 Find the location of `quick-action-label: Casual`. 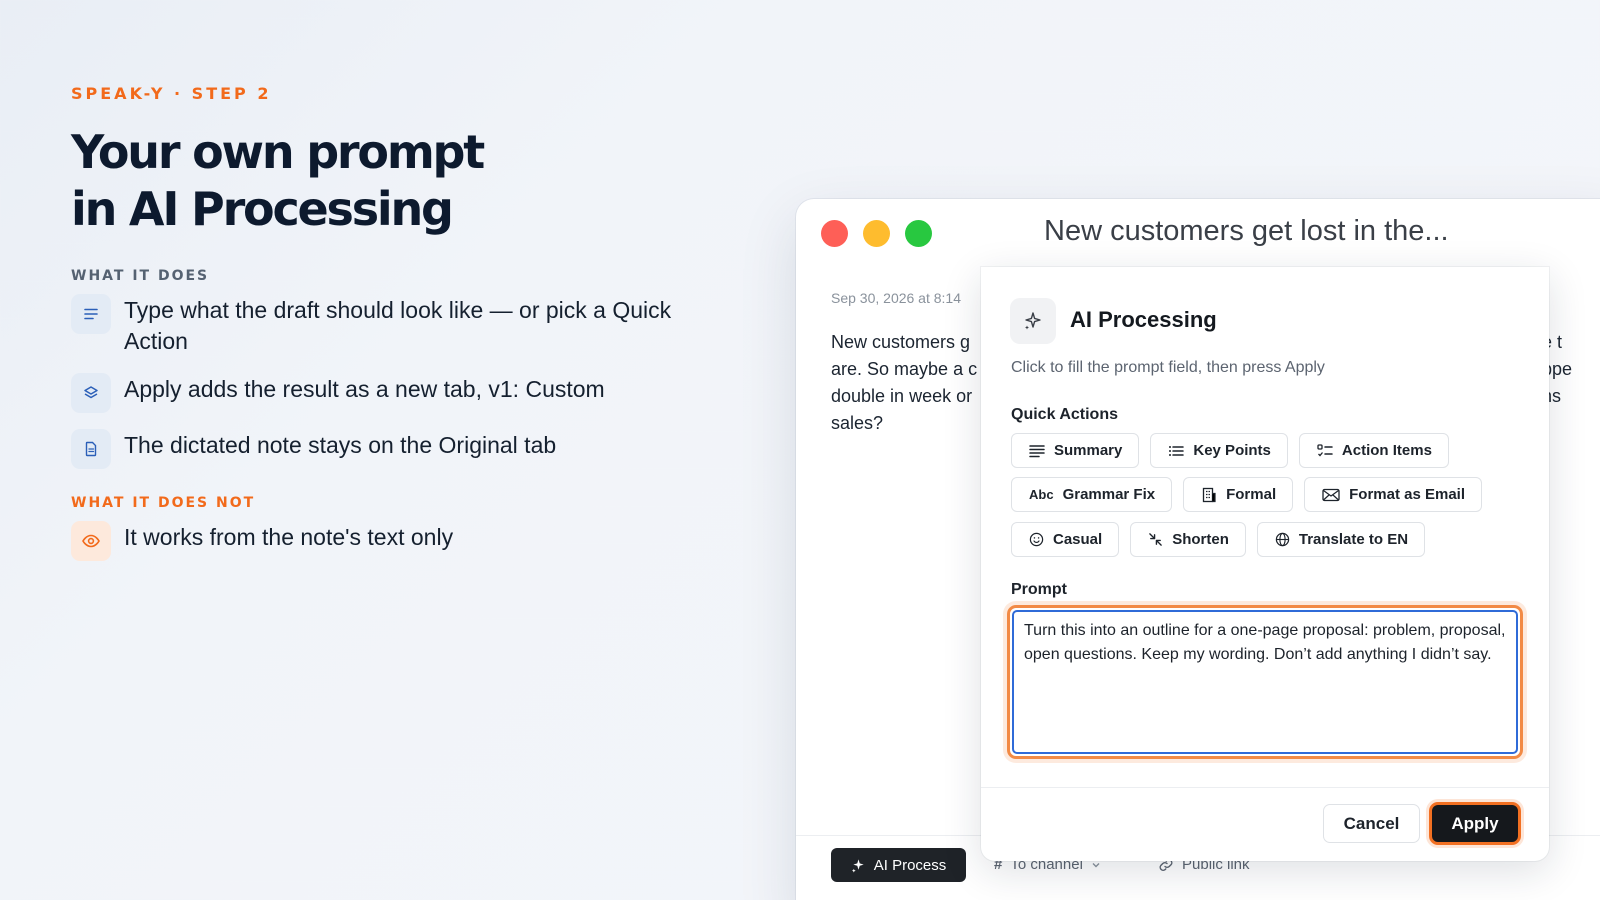

quick-action-label: Casual is located at coordinates (1078, 539).